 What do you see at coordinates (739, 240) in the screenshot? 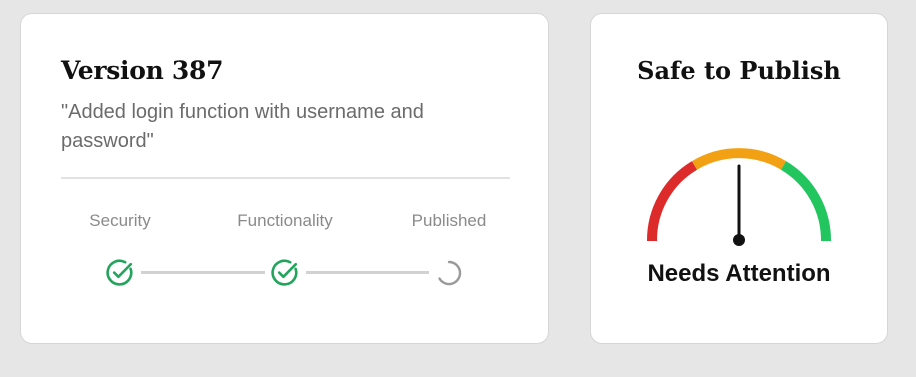
I see `gauge-needle-pivot` at bounding box center [739, 240].